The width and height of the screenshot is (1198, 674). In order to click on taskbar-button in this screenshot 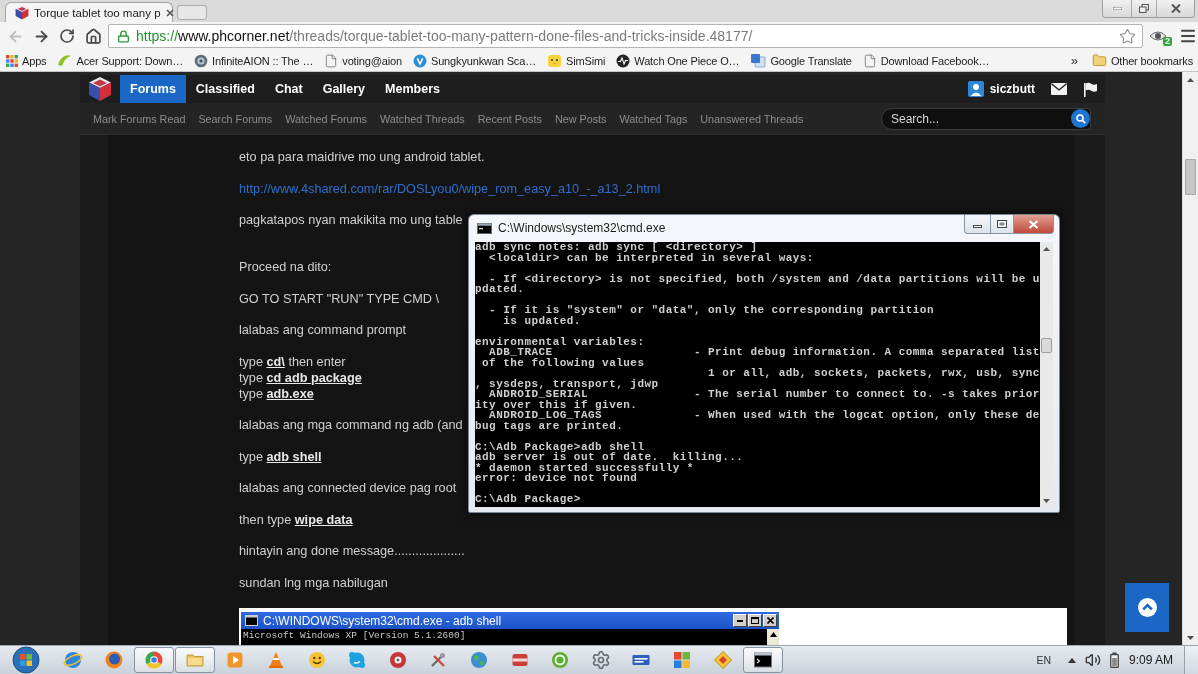, I will do `click(763, 660)`.